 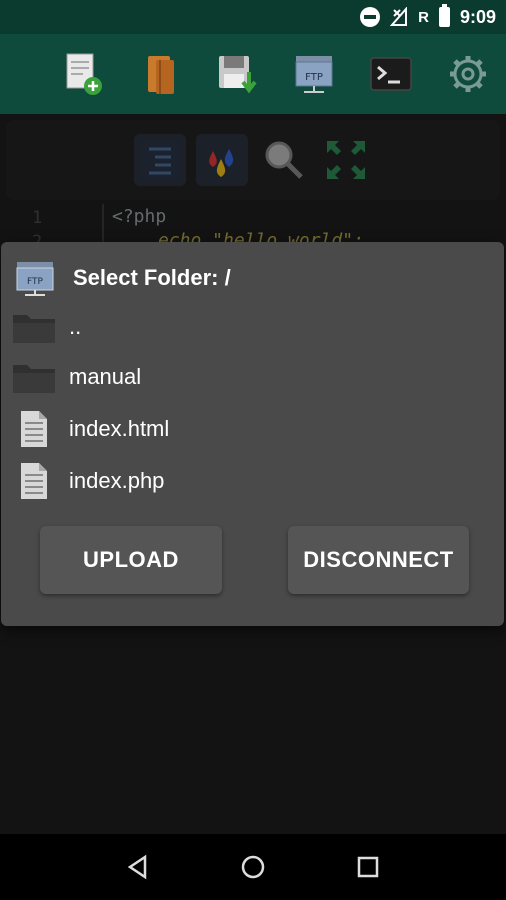 I want to click on terminal-icon, so click(x=390, y=74).